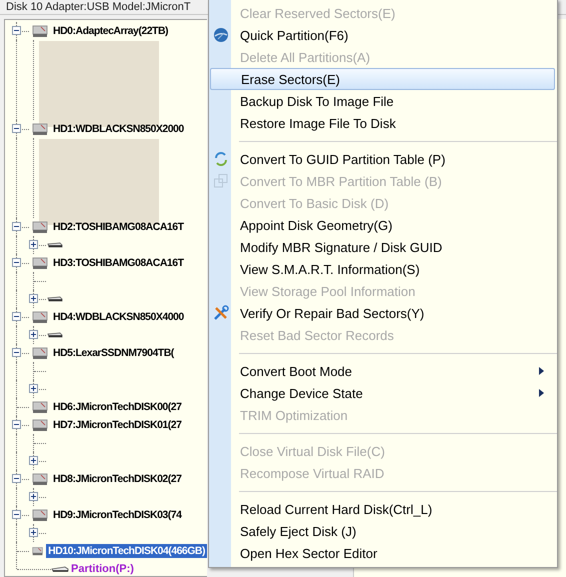 The image size is (566, 577). I want to click on menu-item: View S.M.A.R.T. Information(S), so click(383, 269).